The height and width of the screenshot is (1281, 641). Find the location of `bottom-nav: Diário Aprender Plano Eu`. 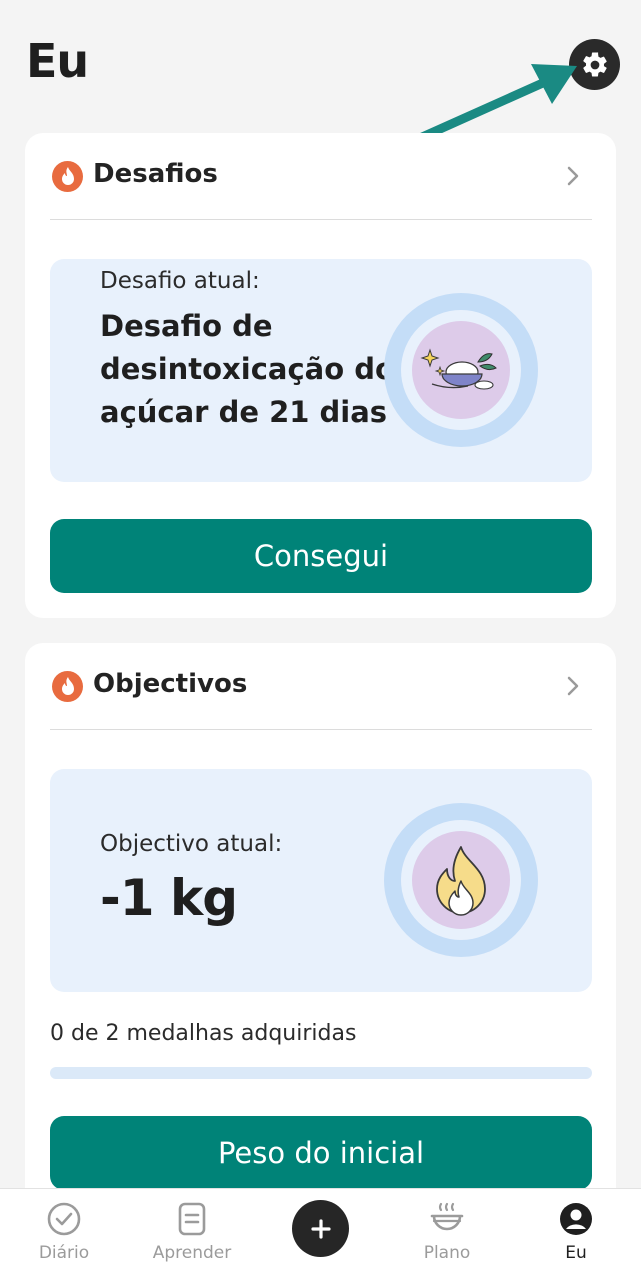

bottom-nav: Diário Aprender Plano Eu is located at coordinates (320, 1234).